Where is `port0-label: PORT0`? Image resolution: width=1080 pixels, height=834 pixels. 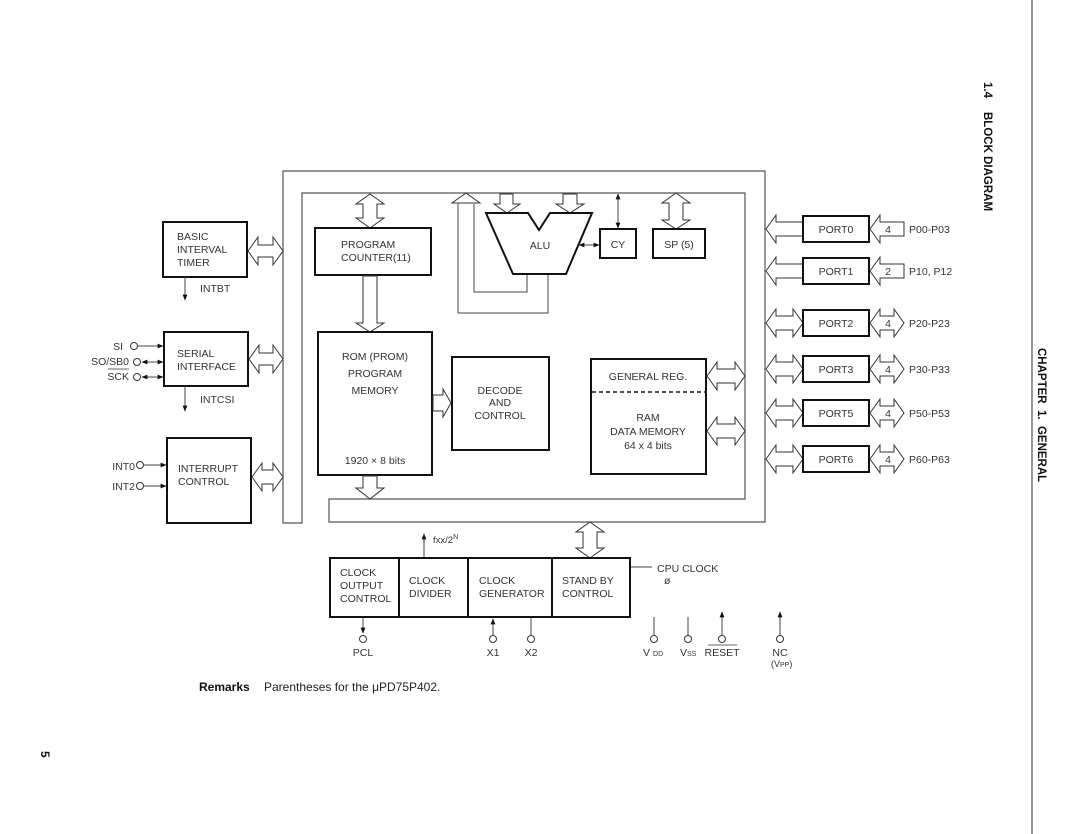 port0-label: PORT0 is located at coordinates (836, 230).